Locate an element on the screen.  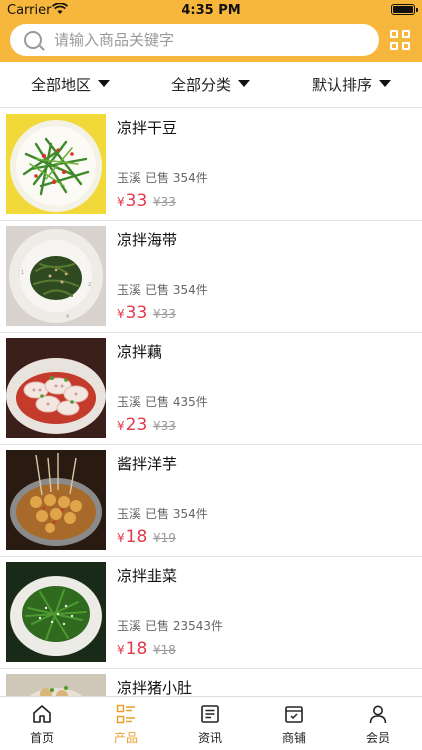
product-name: 凉拌海带 is located at coordinates (147, 240).